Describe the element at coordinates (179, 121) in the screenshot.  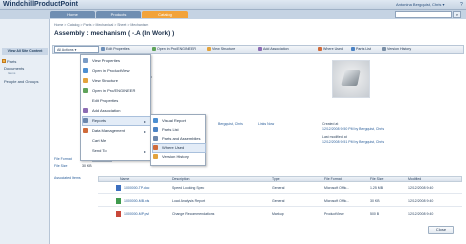
I see `menu-item-visual-report: Visual Report` at that location.